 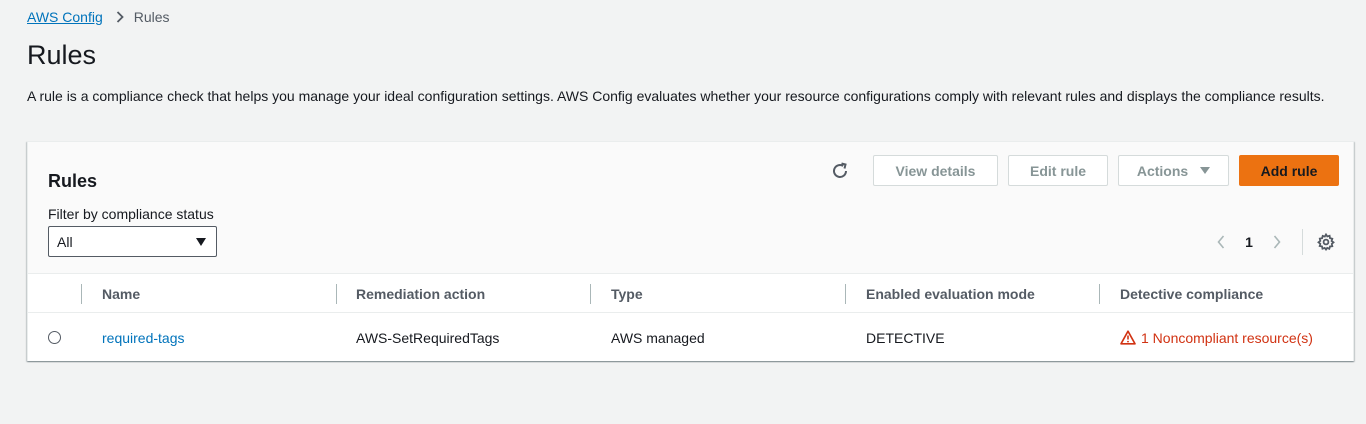 What do you see at coordinates (840, 171) in the screenshot?
I see `refresh-icon` at bounding box center [840, 171].